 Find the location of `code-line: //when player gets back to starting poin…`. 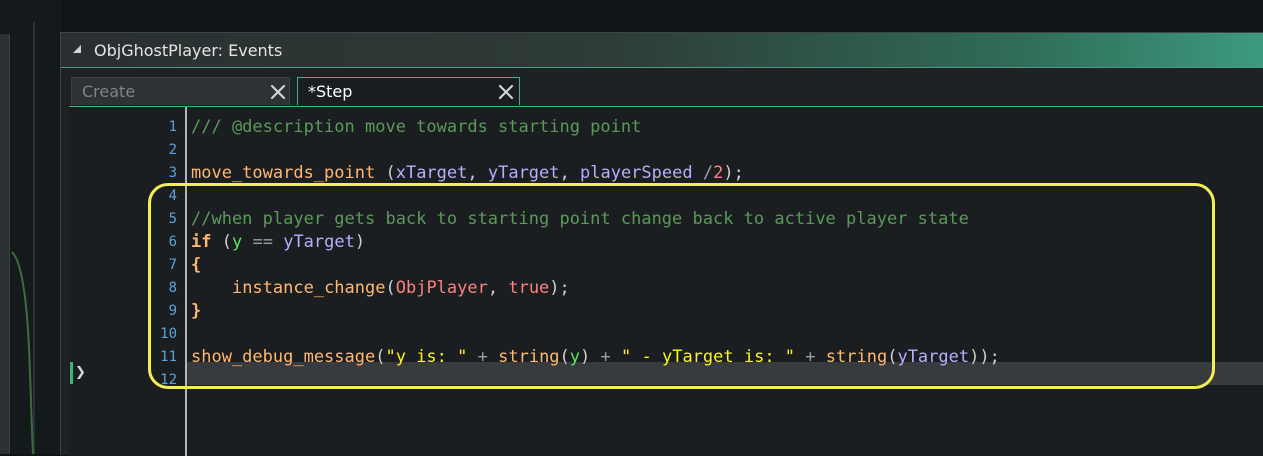

code-line: //when player gets back to starting poin… is located at coordinates (580, 219).